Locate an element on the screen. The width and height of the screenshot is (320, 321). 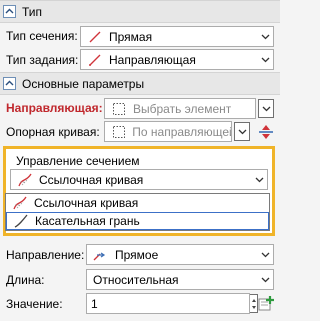
guide-row: Направляющая: Выбрать элемент is located at coordinates (140, 108).